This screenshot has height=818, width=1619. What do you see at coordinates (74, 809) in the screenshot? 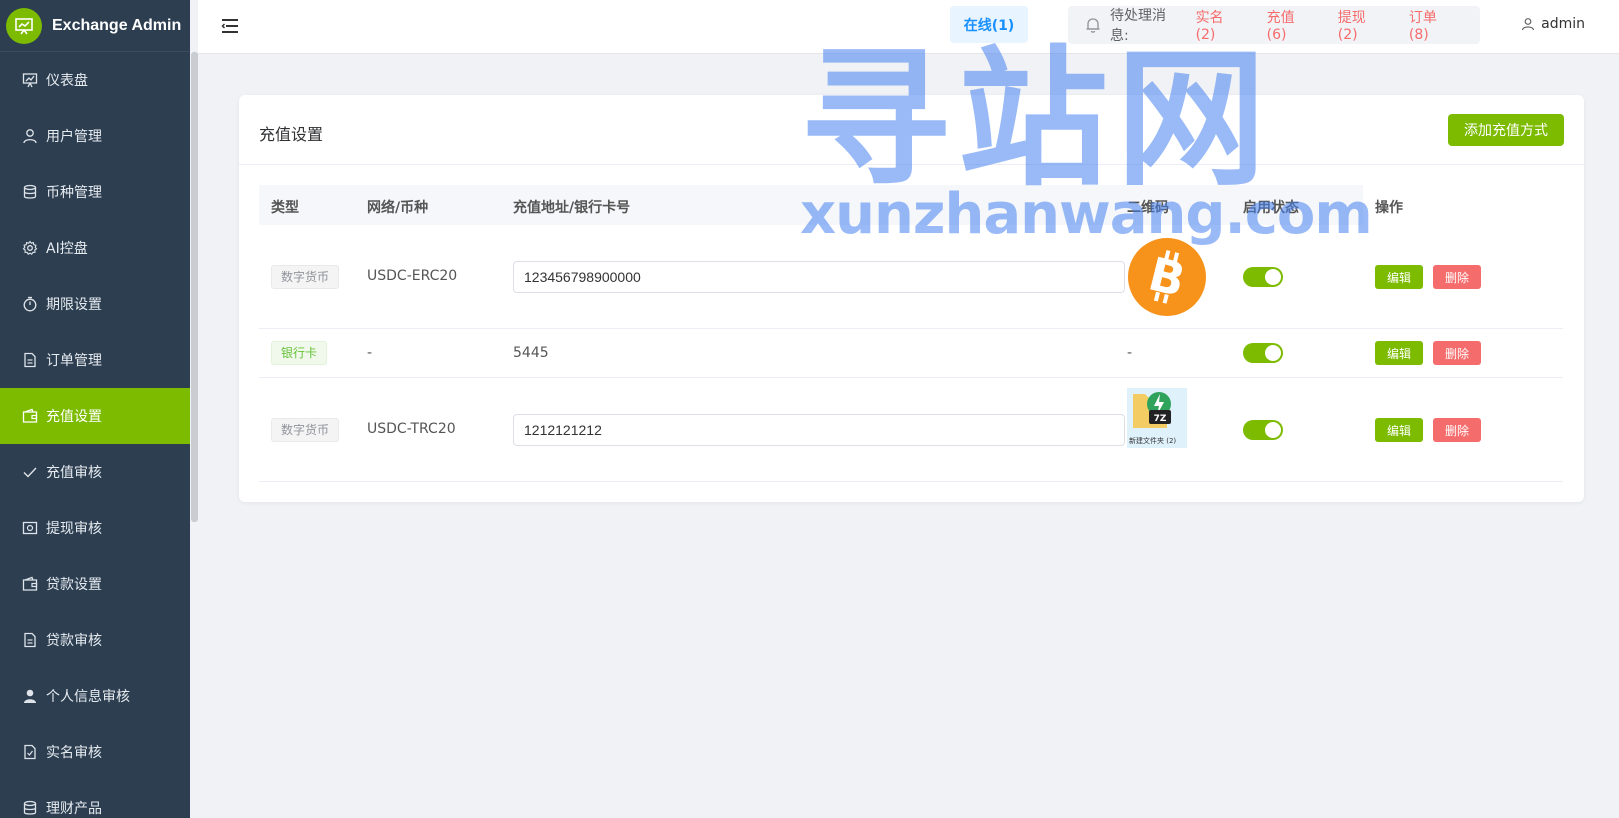
I see `sidebar-item-label: 理财产品` at bounding box center [74, 809].